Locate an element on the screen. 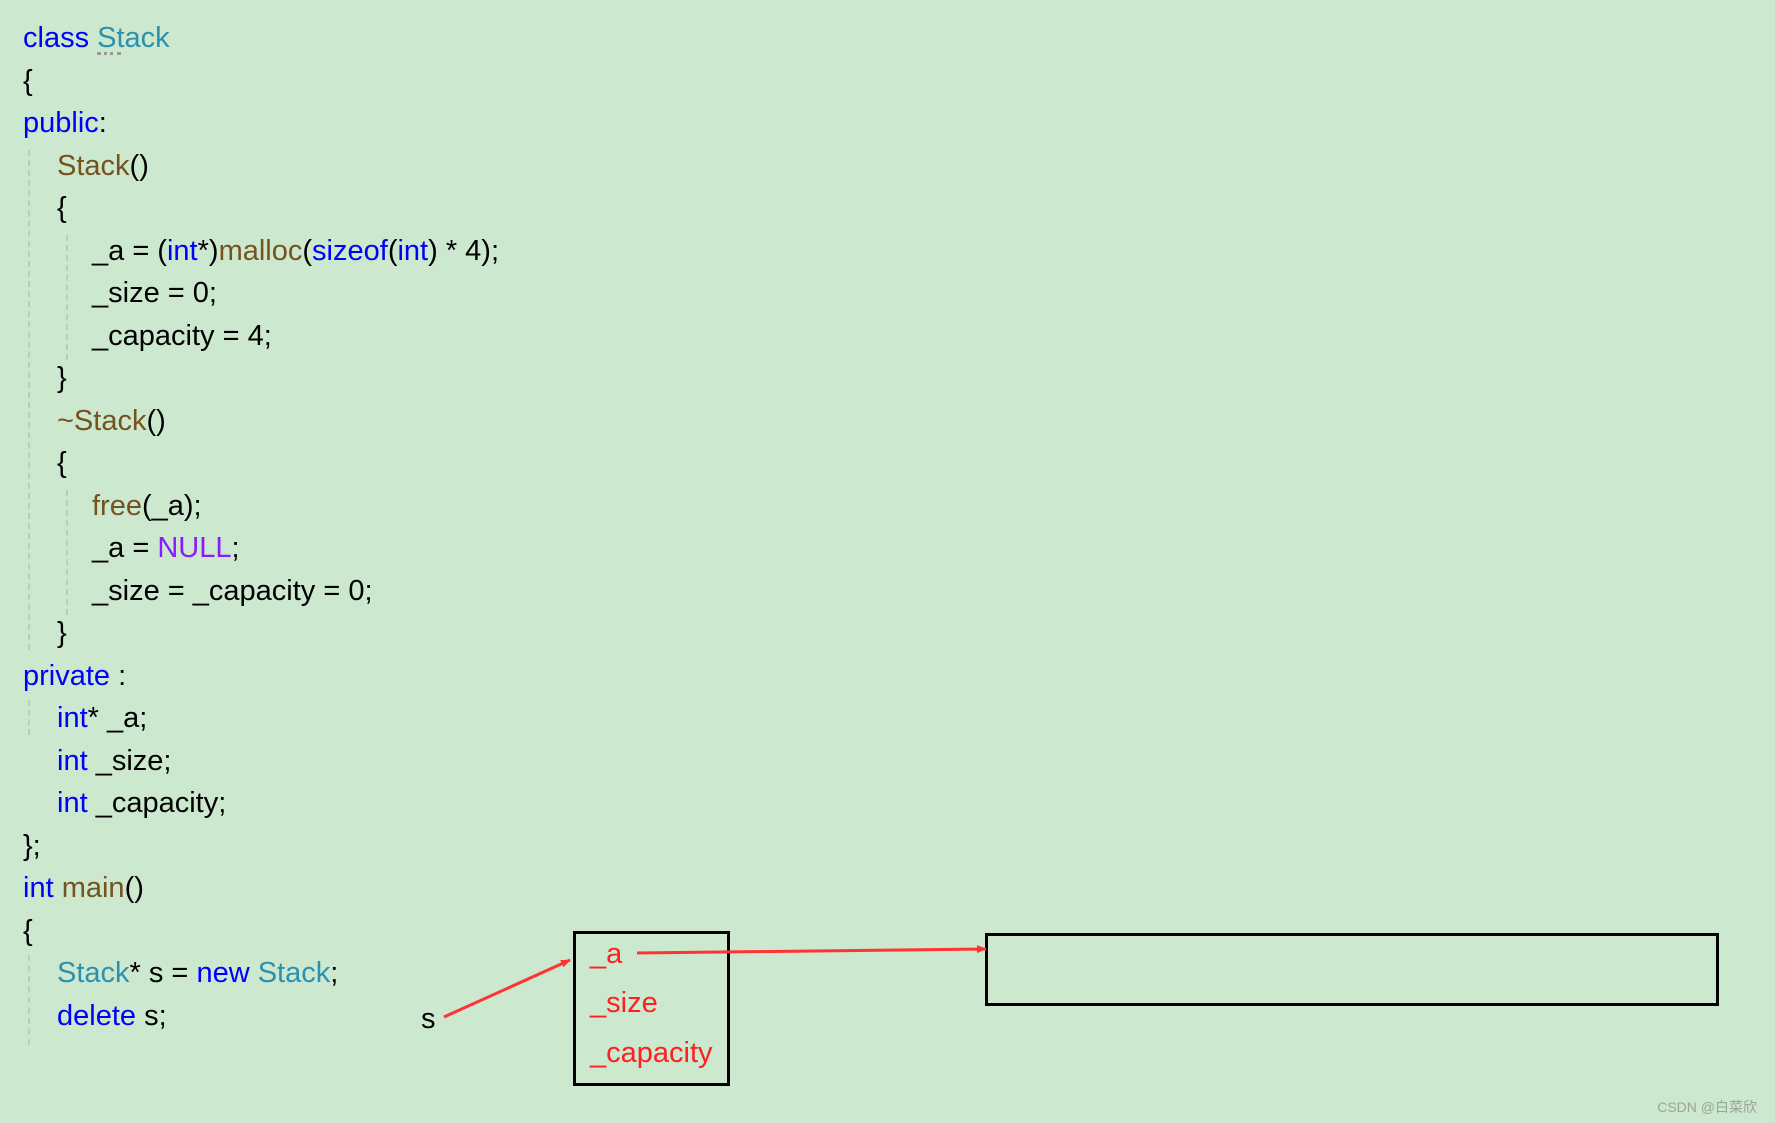  pointer-arrow is located at coordinates (507, 988).